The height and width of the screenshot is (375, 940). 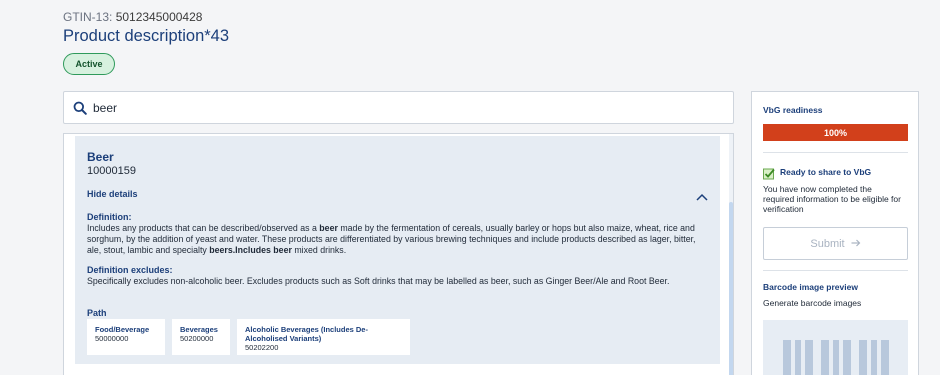 I want to click on barcode-preview-title: Barcode image preview, so click(x=810, y=287).